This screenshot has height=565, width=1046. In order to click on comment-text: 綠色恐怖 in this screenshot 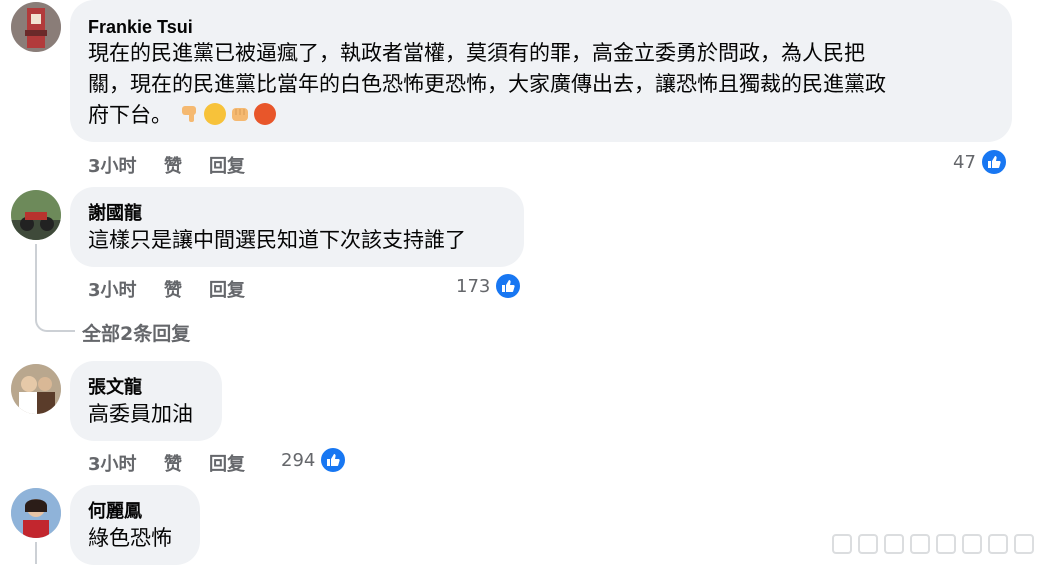, I will do `click(130, 538)`.